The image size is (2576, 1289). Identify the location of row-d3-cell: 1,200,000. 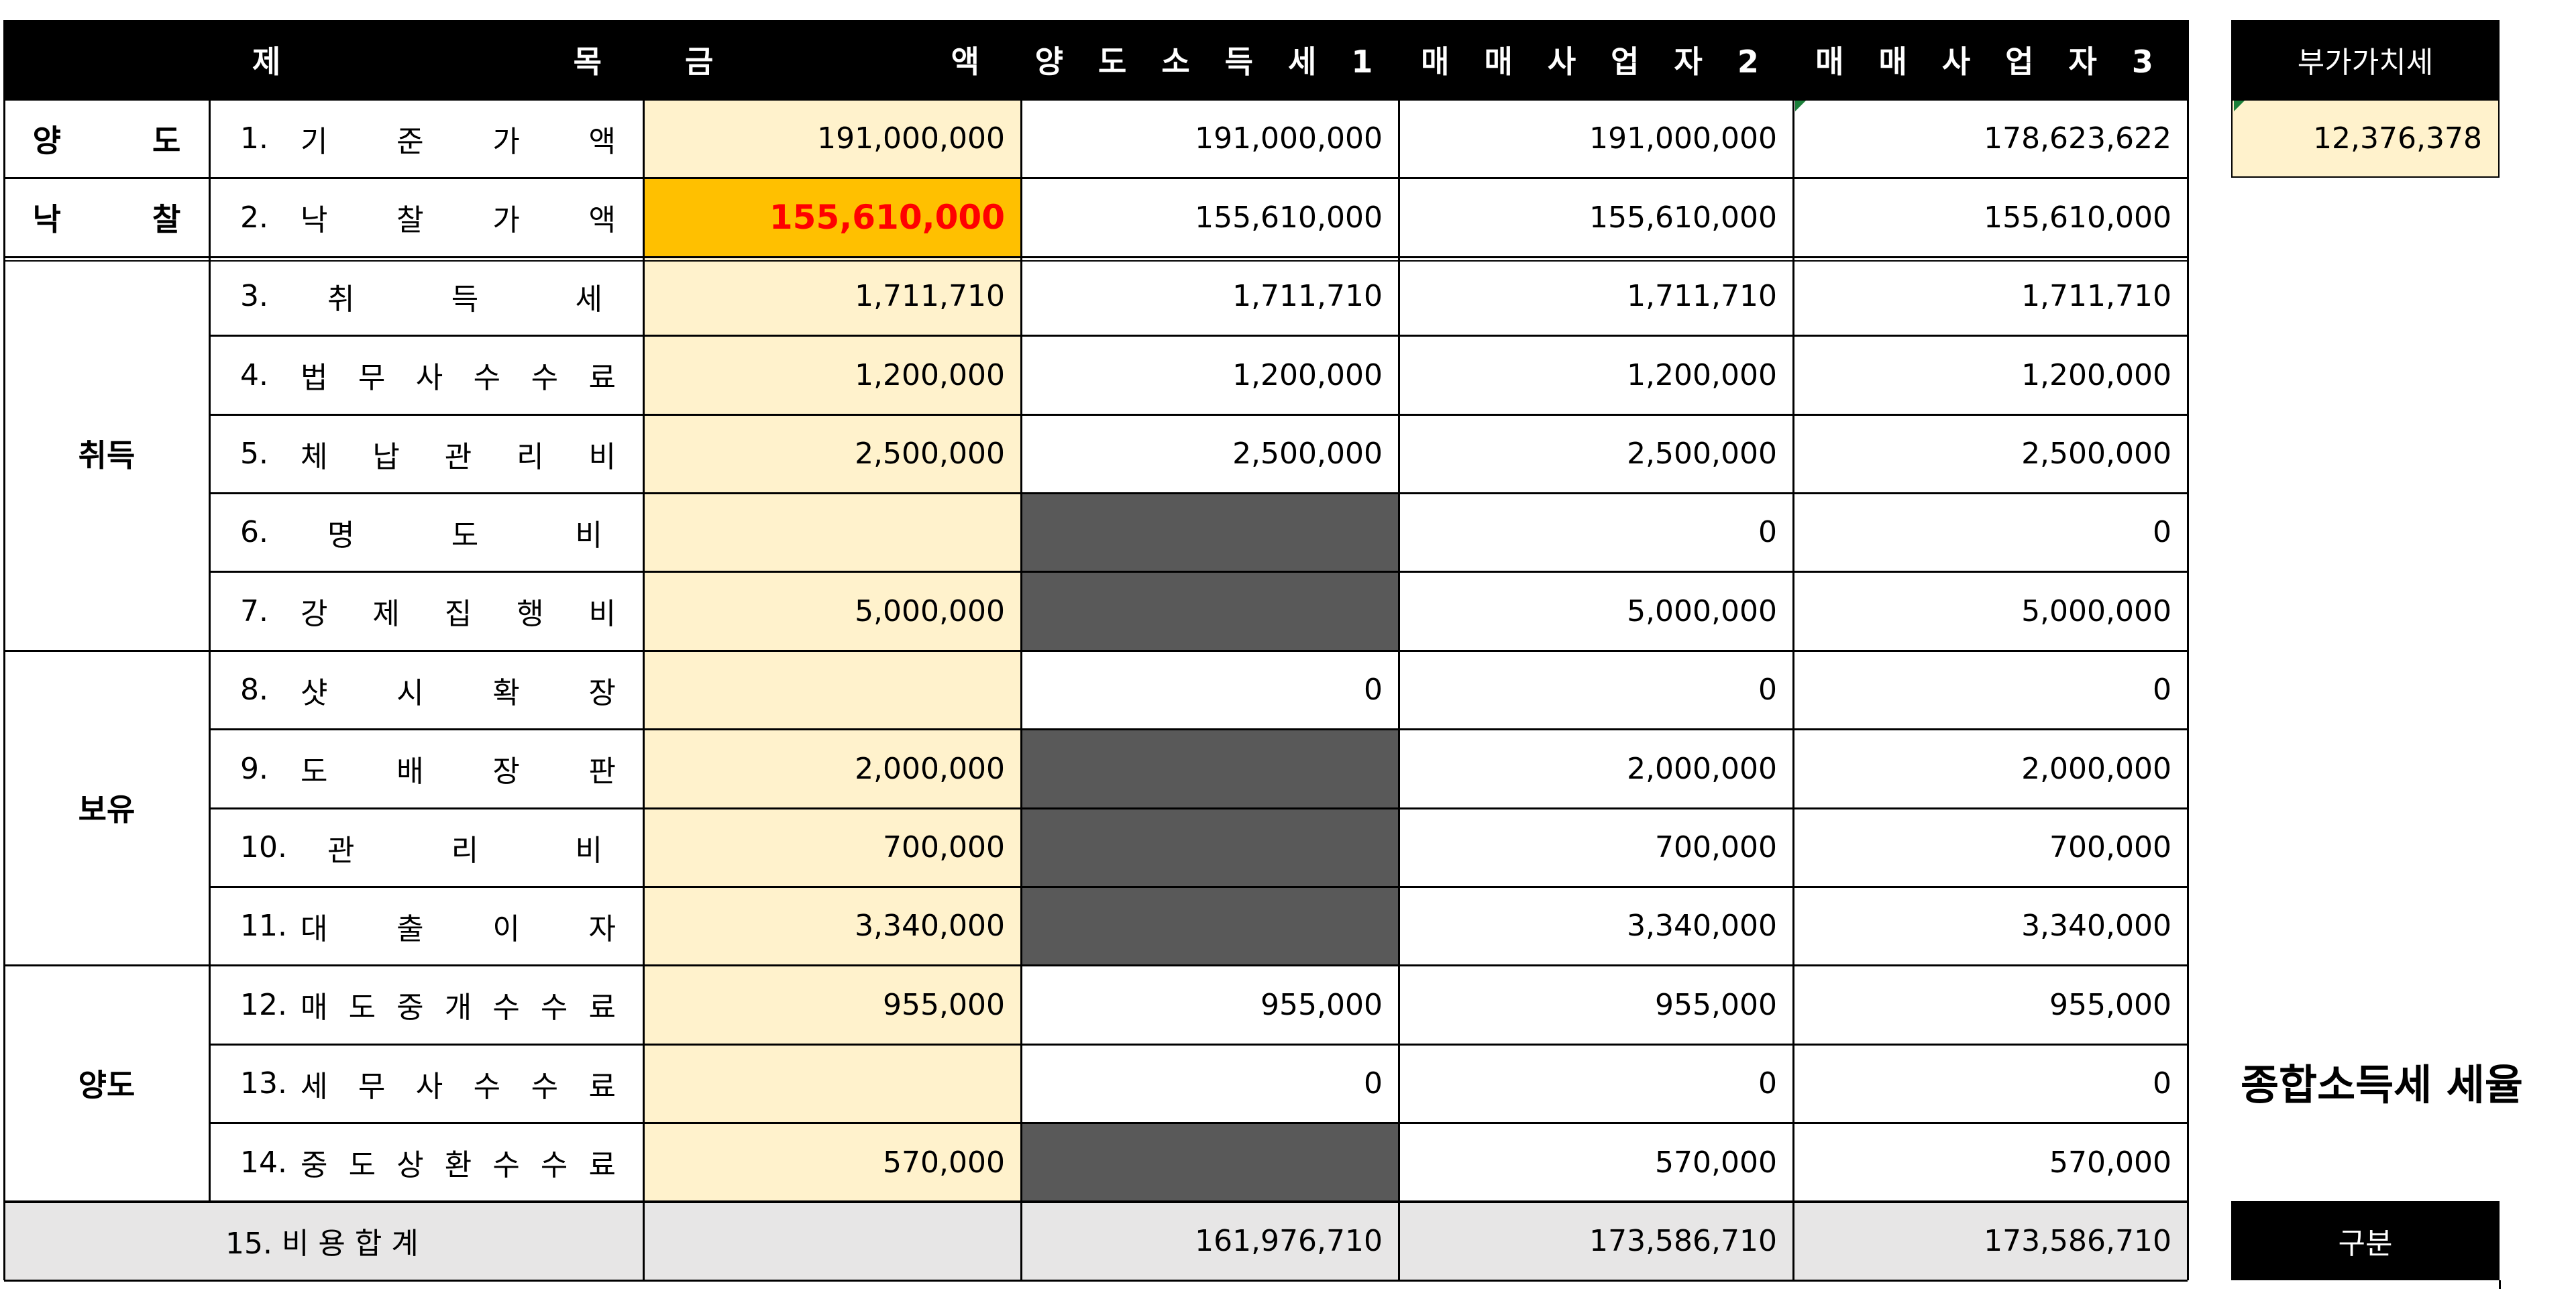
(1990, 375).